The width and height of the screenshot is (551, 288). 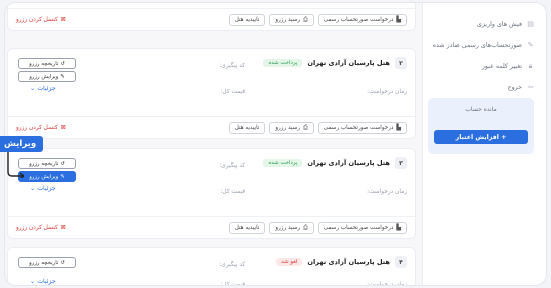 I want to click on callout-arrow-icon, so click(x=15, y=165).